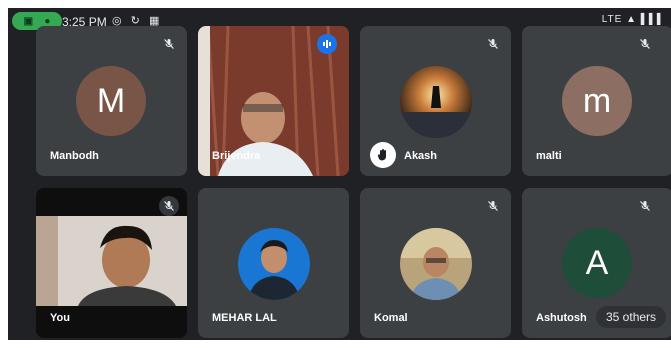 The width and height of the screenshot is (671, 348). I want to click on participant-tile-malti: m malti, so click(596, 101).